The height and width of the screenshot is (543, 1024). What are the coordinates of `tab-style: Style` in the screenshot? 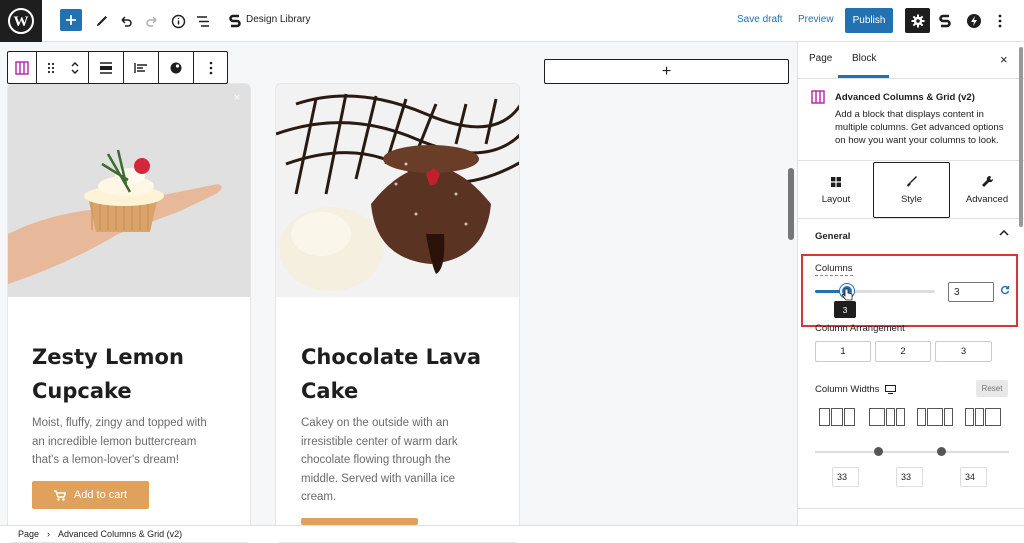 It's located at (911, 190).